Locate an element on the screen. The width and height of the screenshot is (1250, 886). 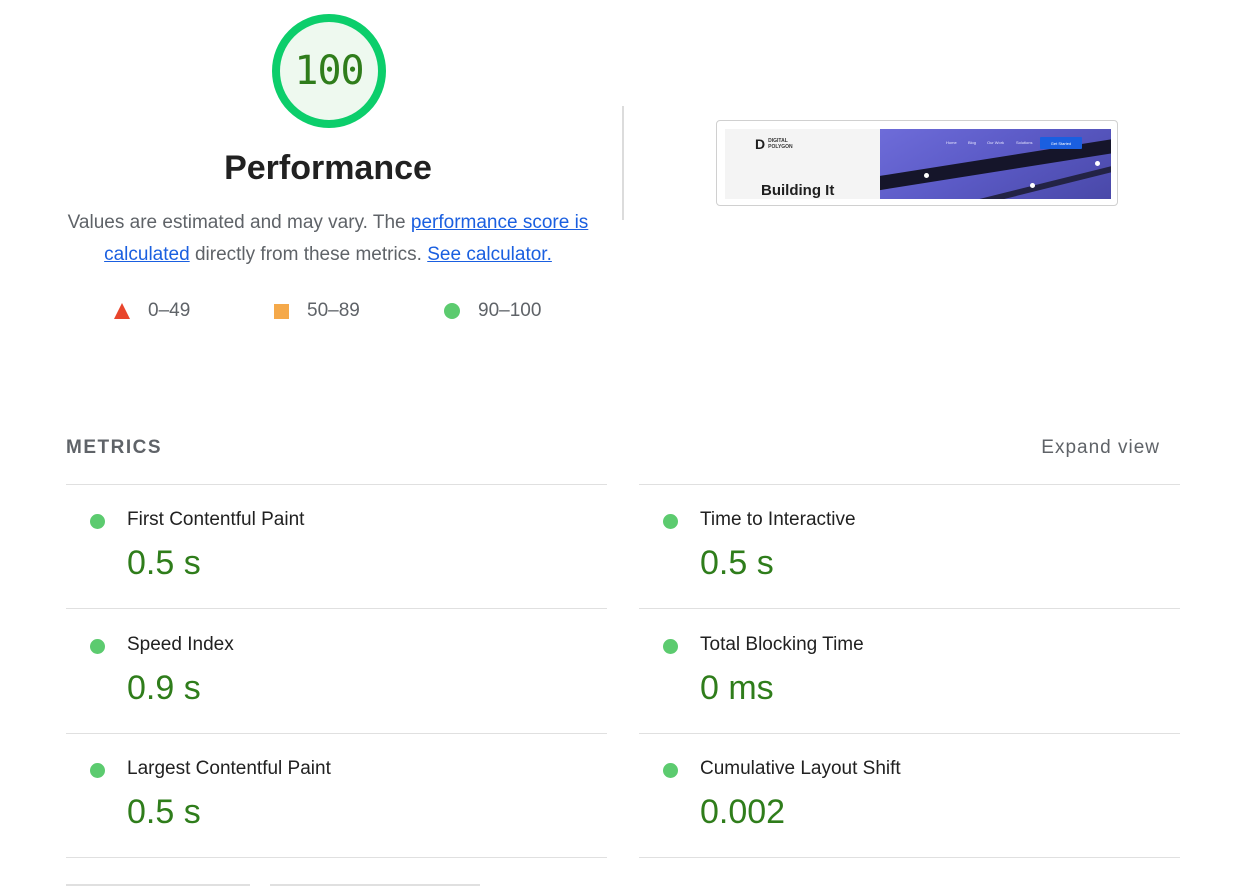
screenshot-headline: Building It is located at coordinates (798, 190).